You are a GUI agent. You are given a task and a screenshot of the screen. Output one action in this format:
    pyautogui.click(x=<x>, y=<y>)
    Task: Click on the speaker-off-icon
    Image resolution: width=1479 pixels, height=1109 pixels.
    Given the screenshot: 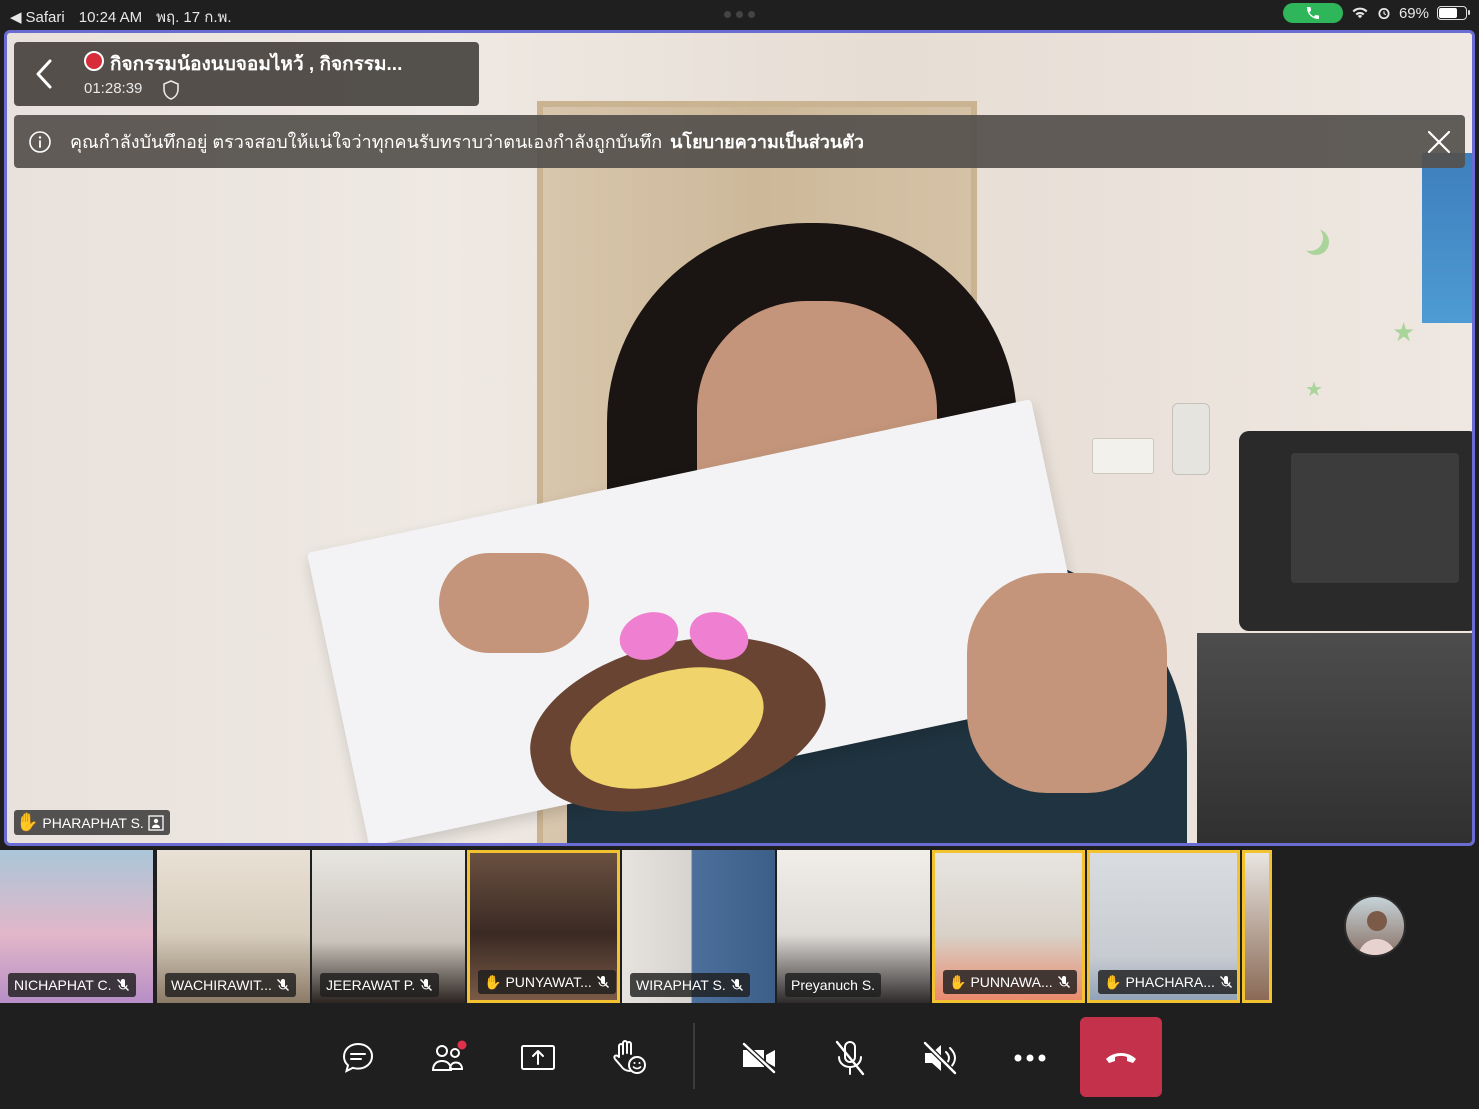 What is the action you would take?
    pyautogui.click(x=940, y=1058)
    